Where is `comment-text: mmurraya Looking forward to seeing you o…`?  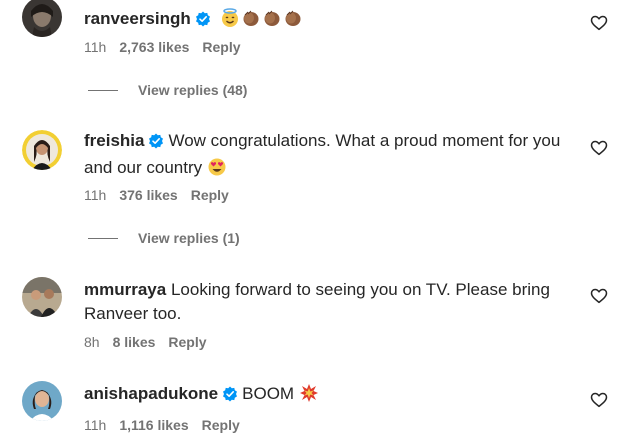 comment-text: mmurraya Looking forward to seeing you o… is located at coordinates (329, 302).